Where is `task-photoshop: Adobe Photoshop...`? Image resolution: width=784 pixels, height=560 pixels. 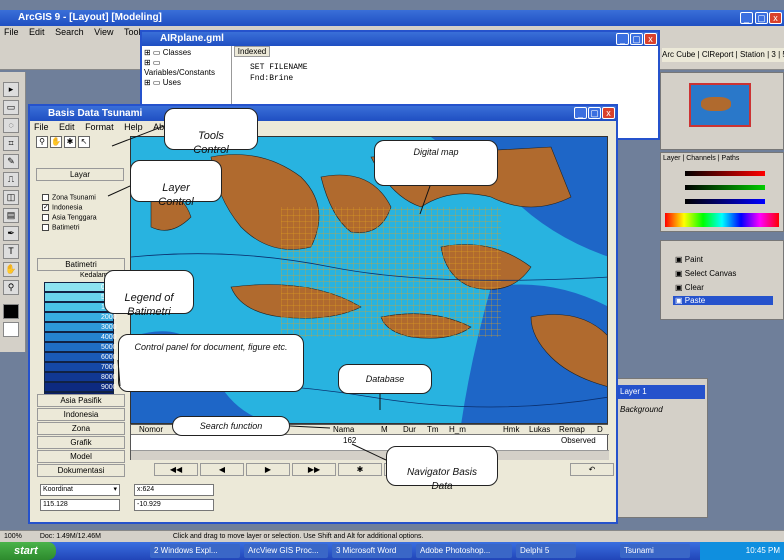 task-photoshop: Adobe Photoshop... is located at coordinates (464, 551).